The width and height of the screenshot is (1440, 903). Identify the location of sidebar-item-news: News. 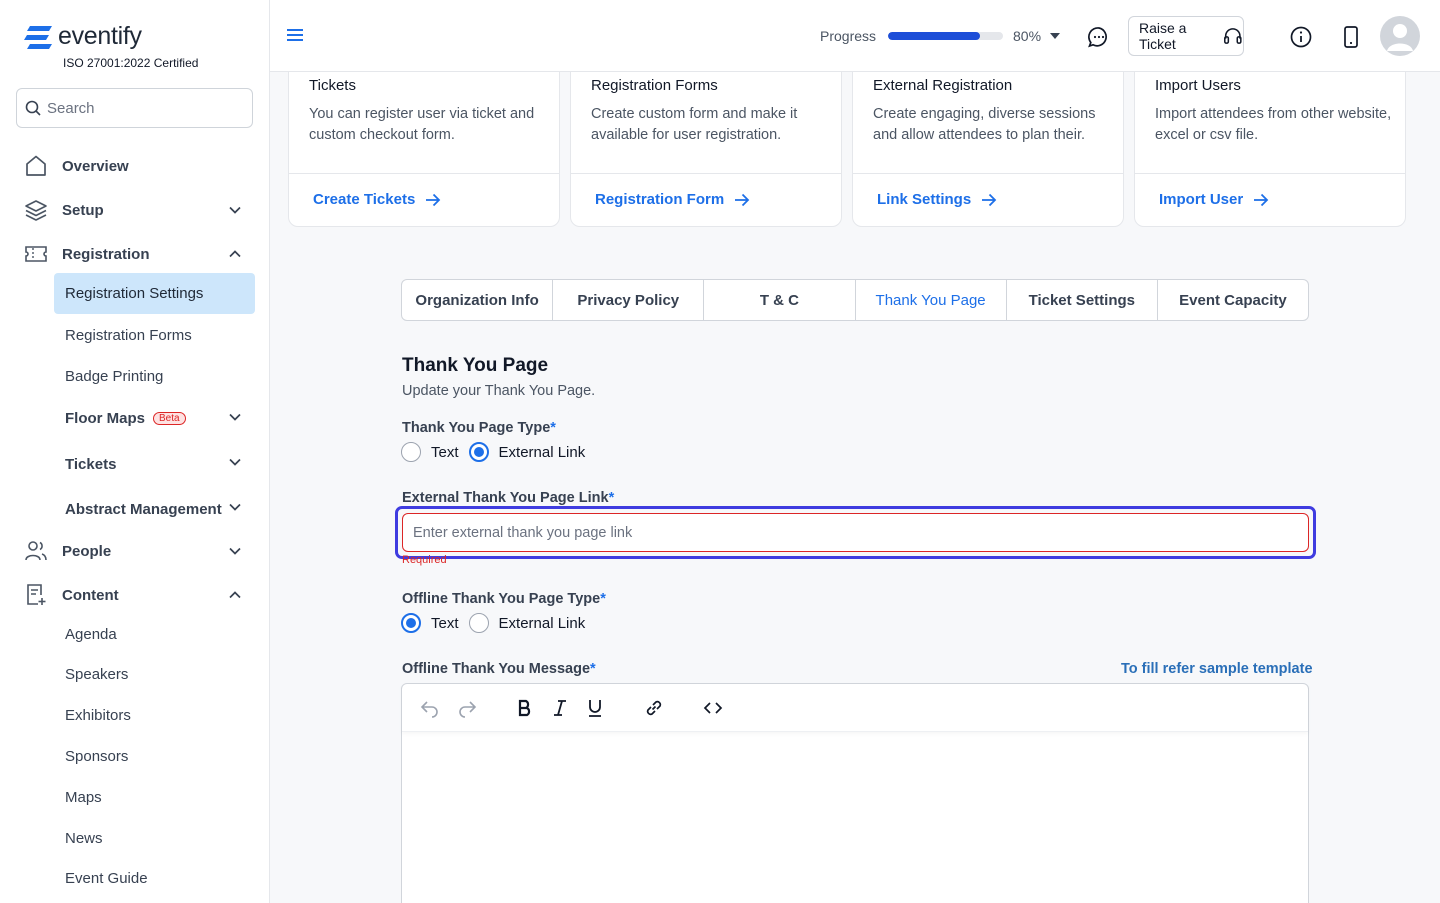
(84, 838).